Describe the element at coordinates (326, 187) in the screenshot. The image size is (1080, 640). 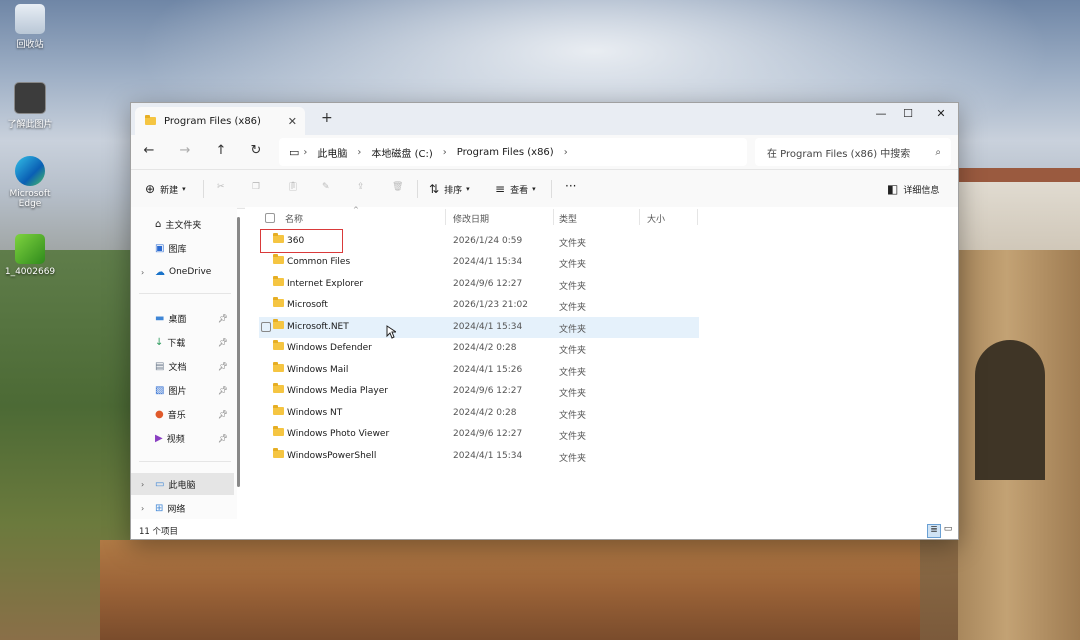
I see `rename-icon: ✎` at that location.